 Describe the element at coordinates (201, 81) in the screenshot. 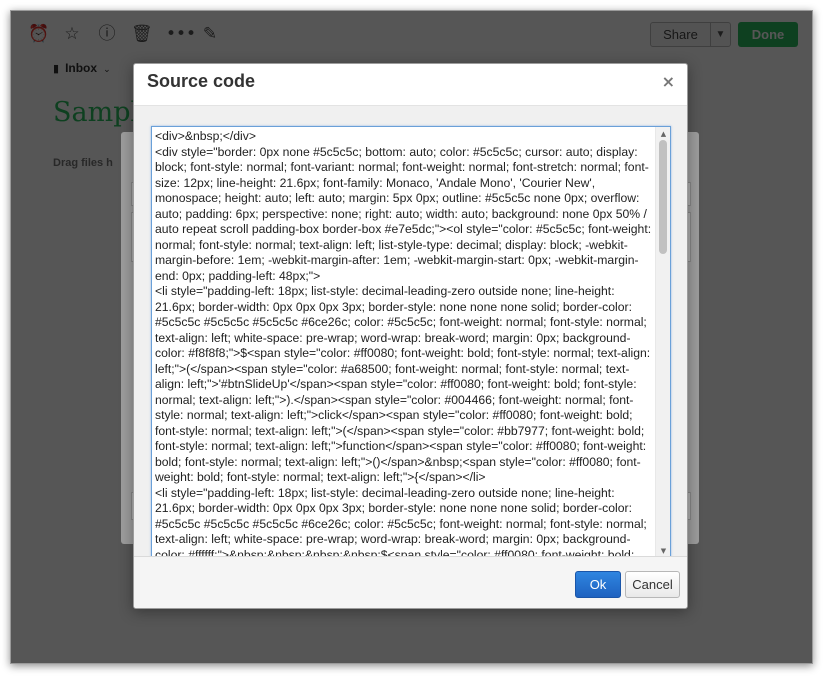

I see `dialog-title: Source code` at that location.